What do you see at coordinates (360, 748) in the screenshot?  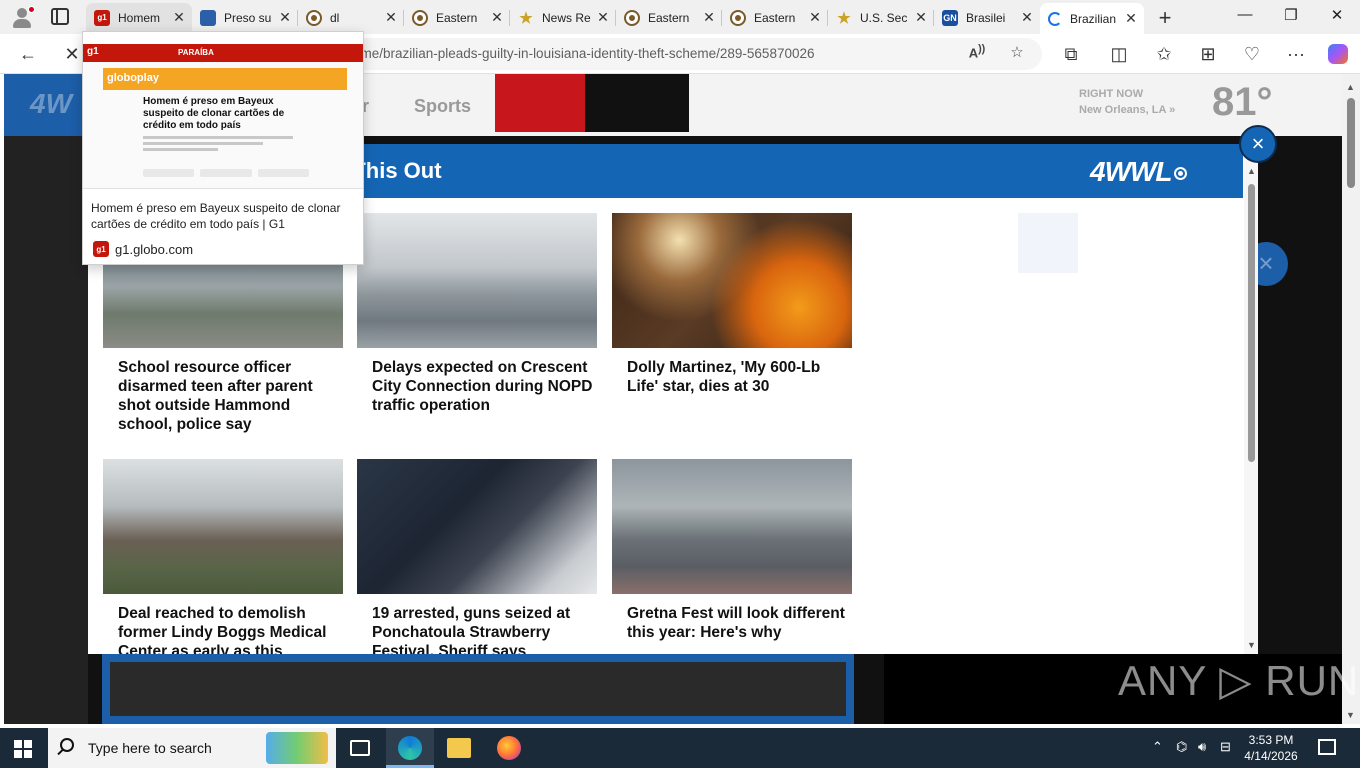 I see `task-view-icon` at bounding box center [360, 748].